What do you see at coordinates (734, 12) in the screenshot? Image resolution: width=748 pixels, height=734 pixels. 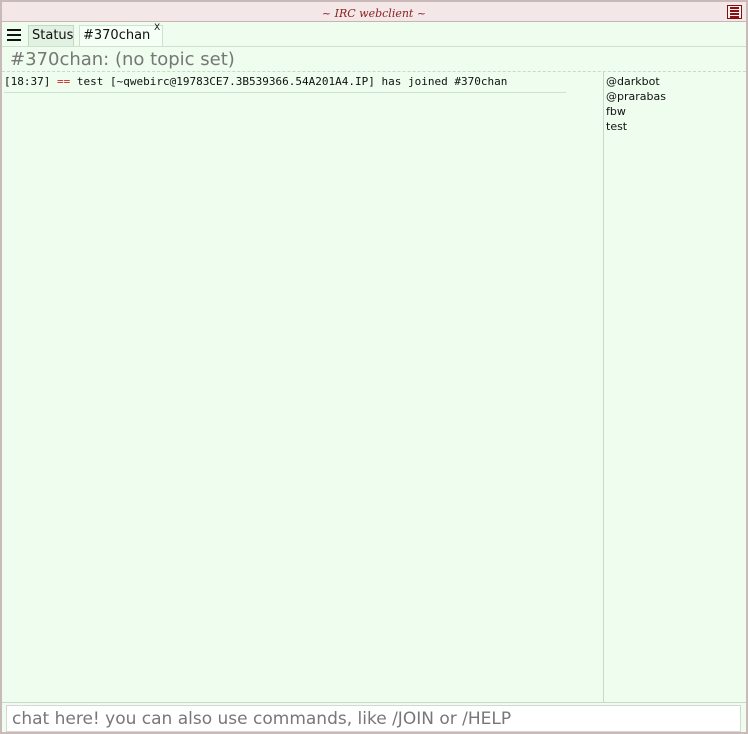 I see `hamburger-menu-icon` at bounding box center [734, 12].